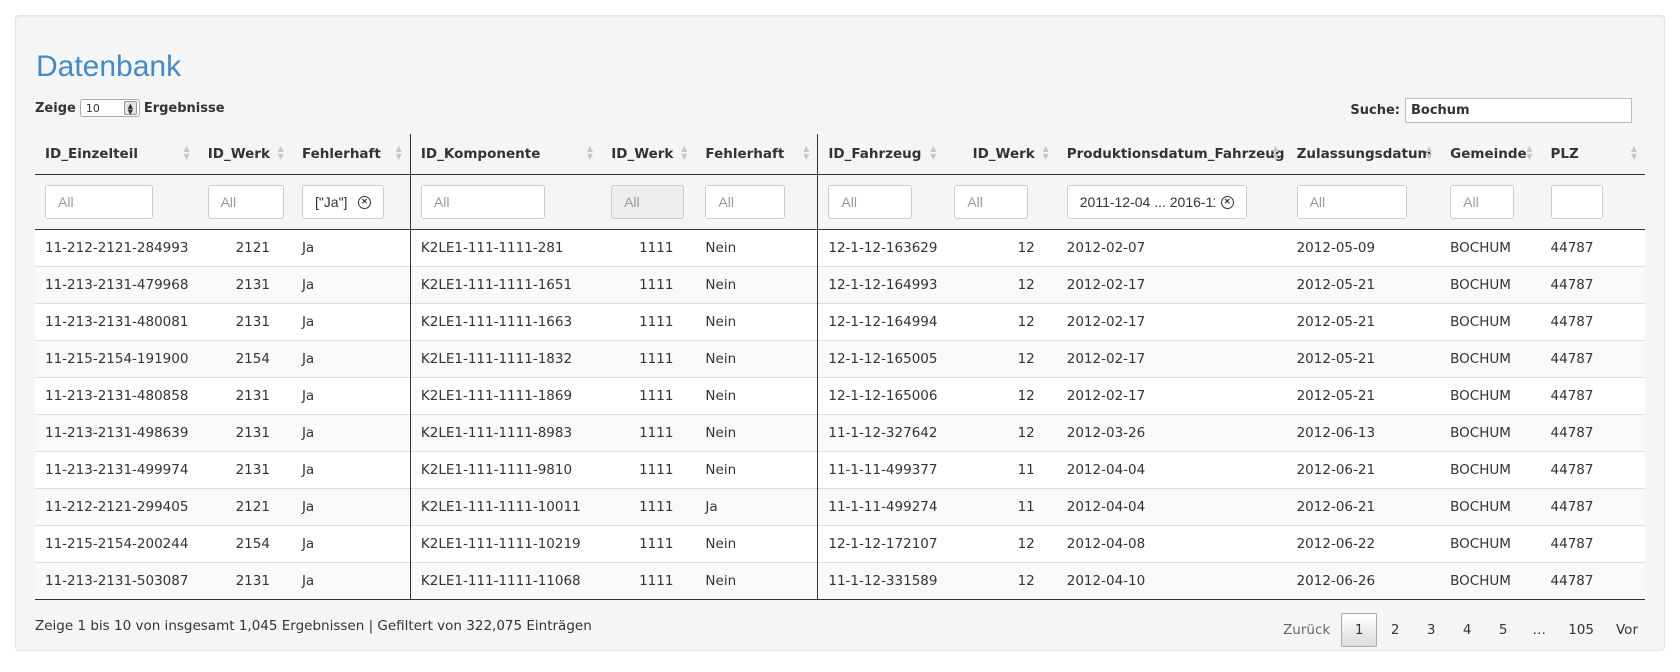  What do you see at coordinates (1359, 630) in the screenshot?
I see `pagination-page: 1` at bounding box center [1359, 630].